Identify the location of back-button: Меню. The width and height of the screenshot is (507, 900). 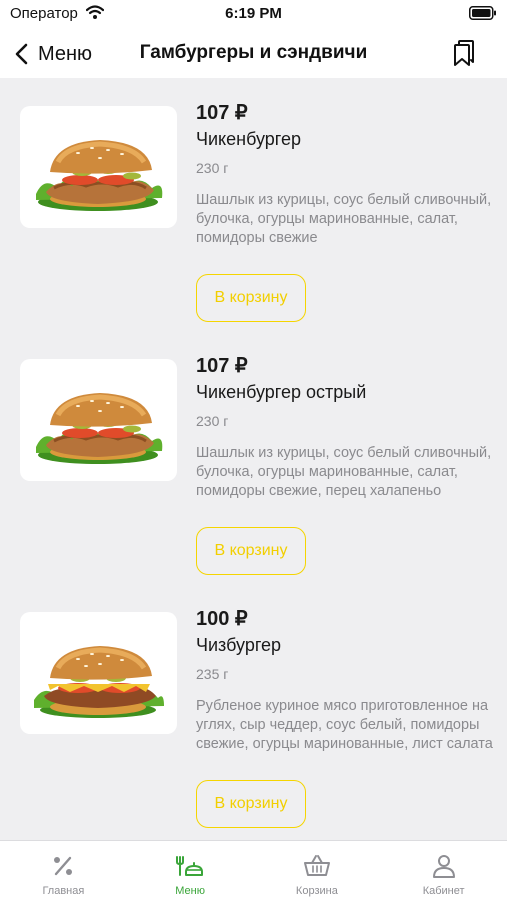
(53, 54).